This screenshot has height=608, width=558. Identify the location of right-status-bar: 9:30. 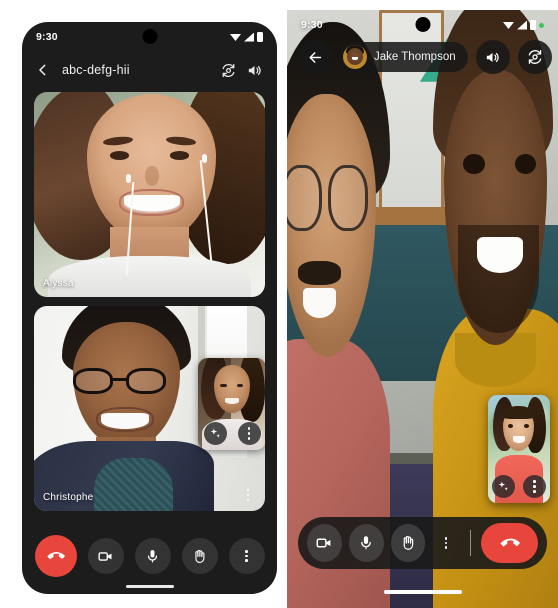
(422, 25).